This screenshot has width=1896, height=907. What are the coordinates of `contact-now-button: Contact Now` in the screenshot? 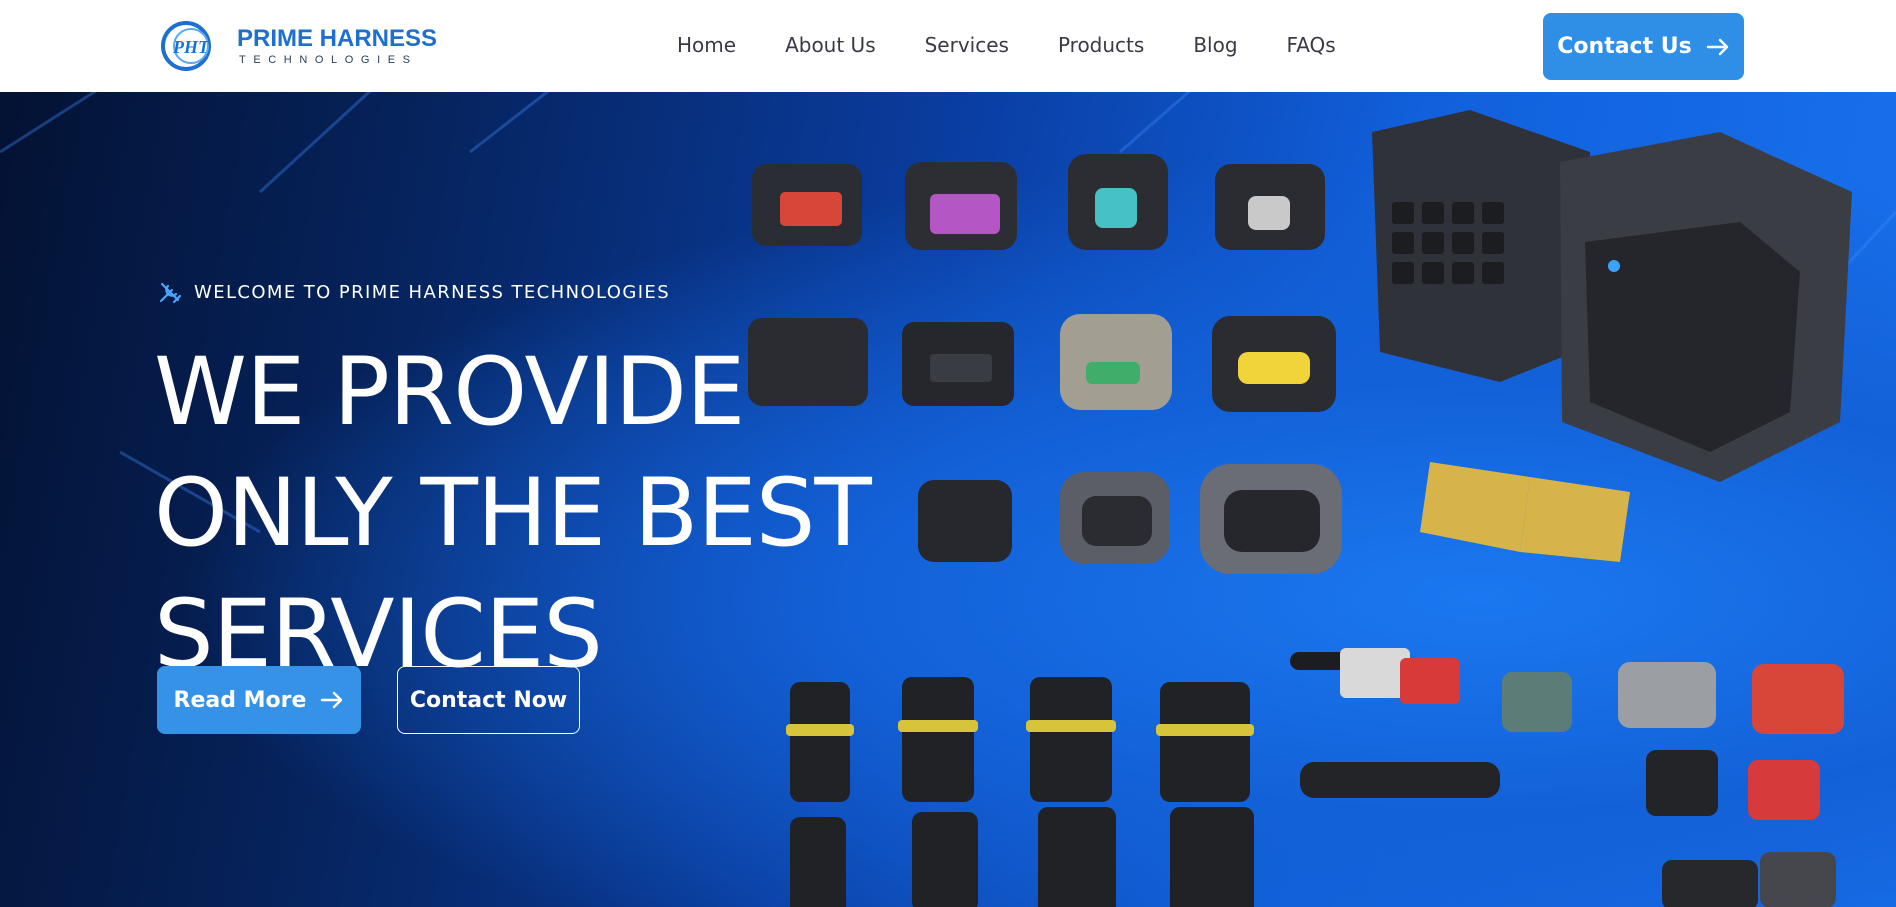 It's located at (488, 700).